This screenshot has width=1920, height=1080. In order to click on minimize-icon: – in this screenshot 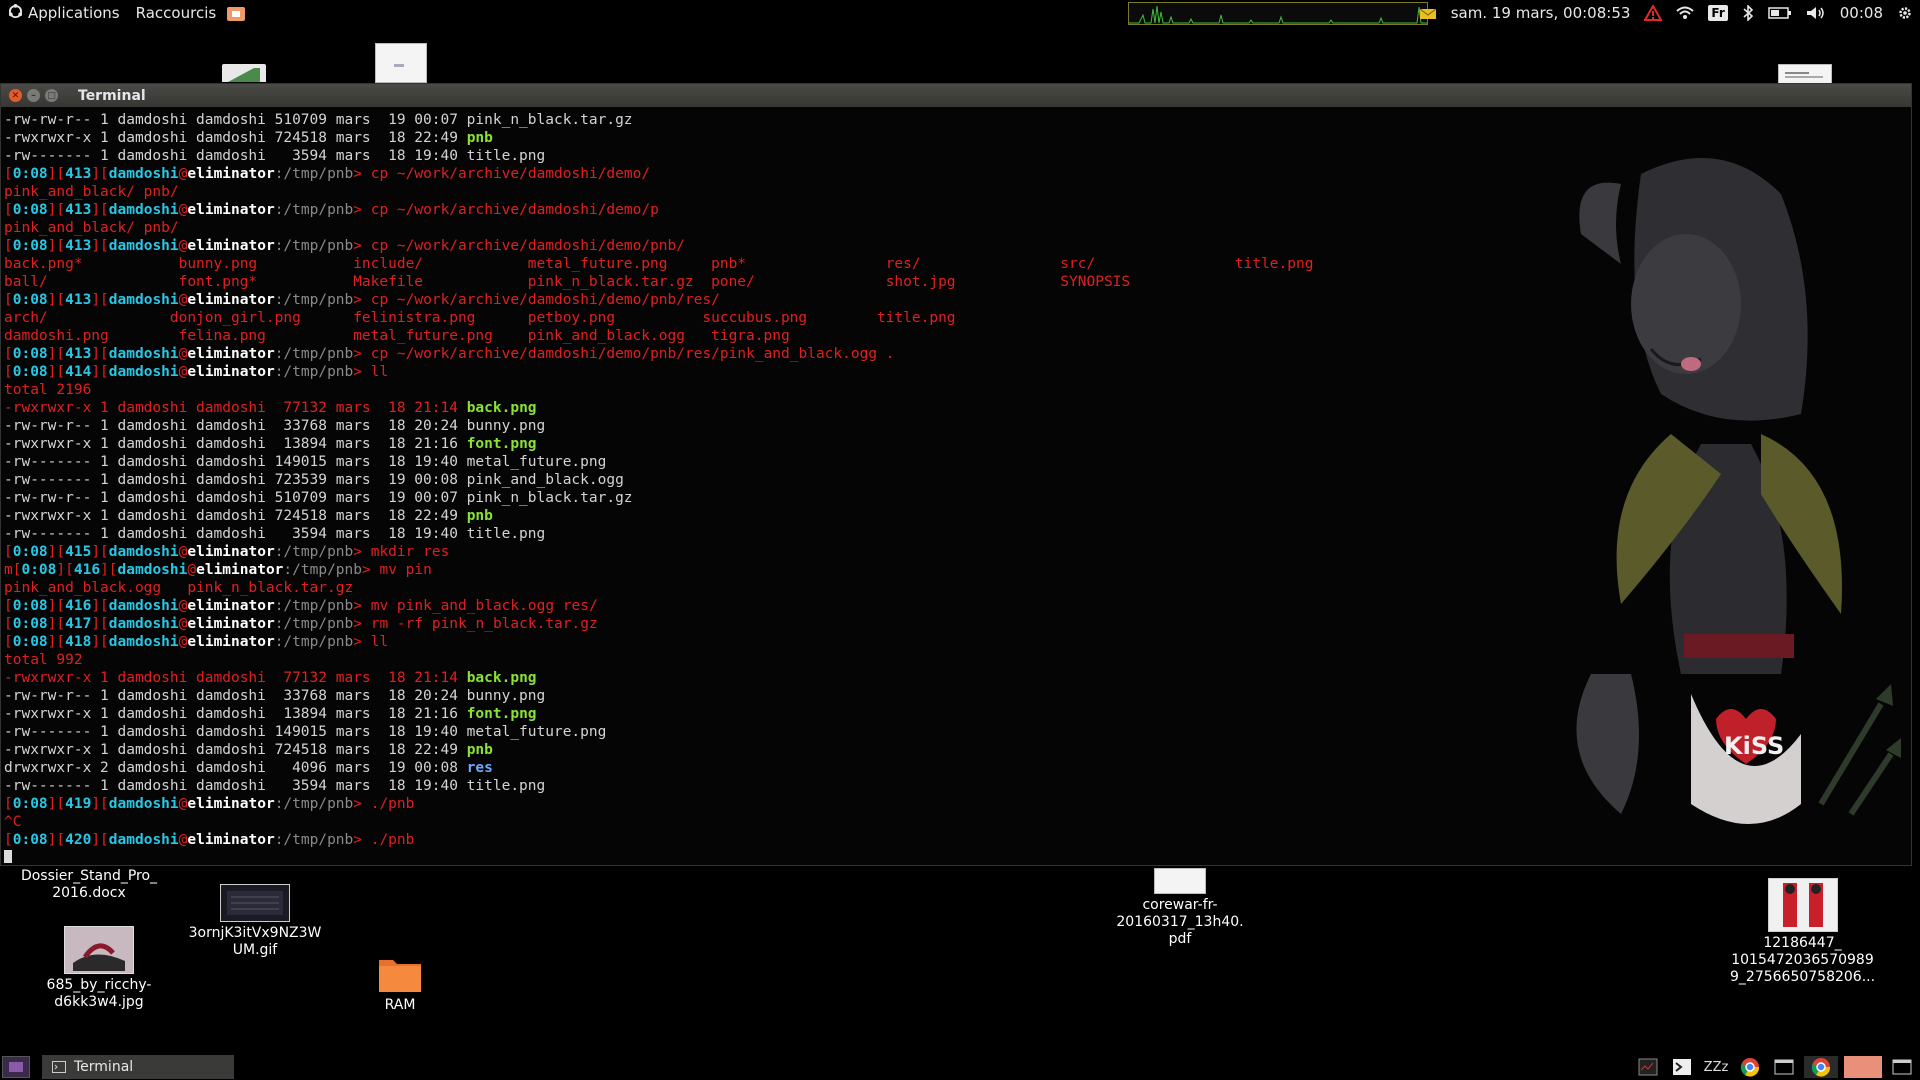, I will do `click(33, 95)`.